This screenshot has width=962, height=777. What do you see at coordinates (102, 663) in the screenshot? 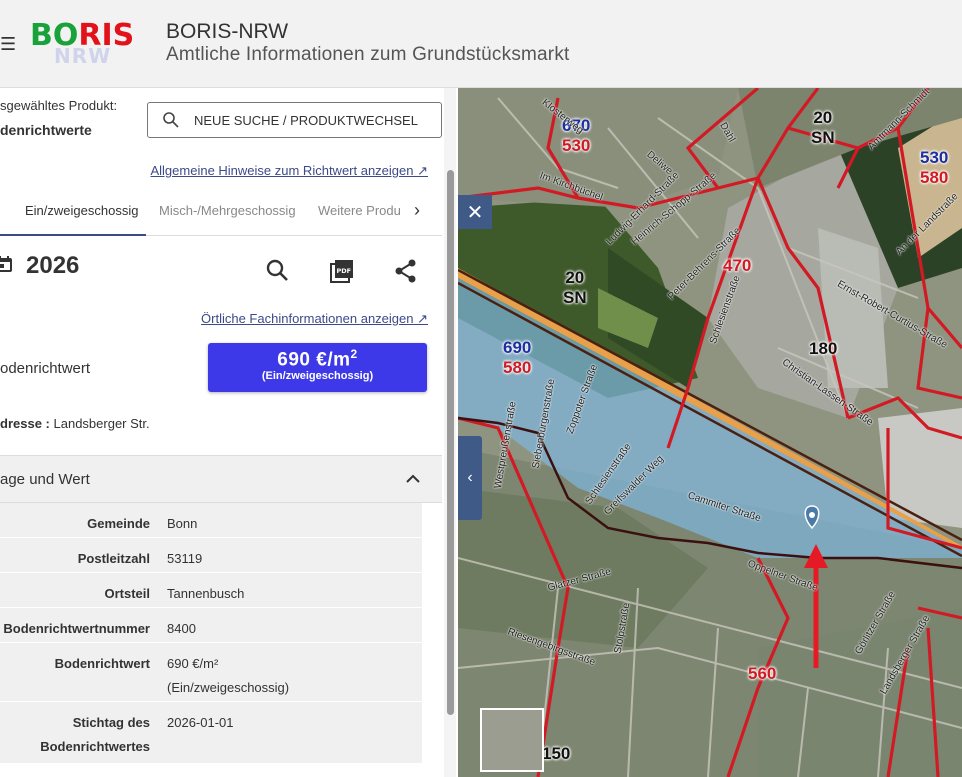
I see `detail-key: Bodenrichtwert` at bounding box center [102, 663].